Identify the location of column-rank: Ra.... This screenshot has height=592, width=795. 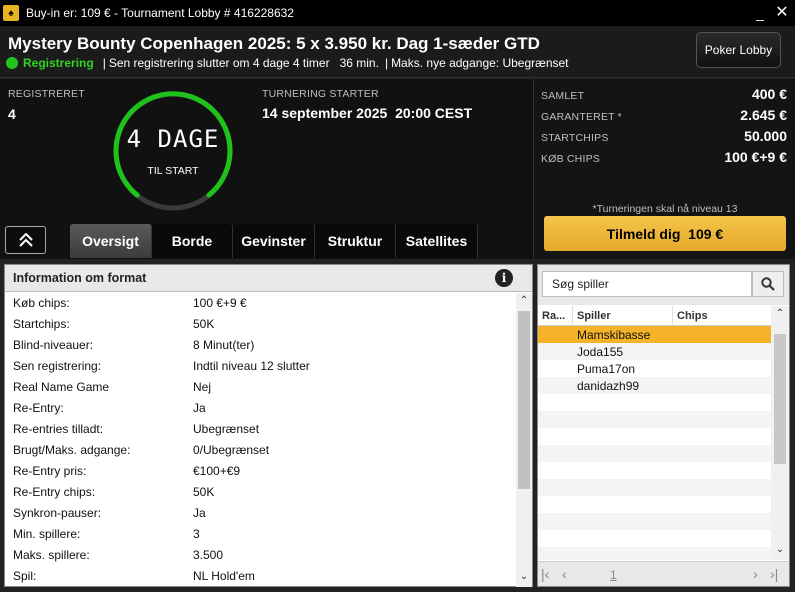
(553, 316).